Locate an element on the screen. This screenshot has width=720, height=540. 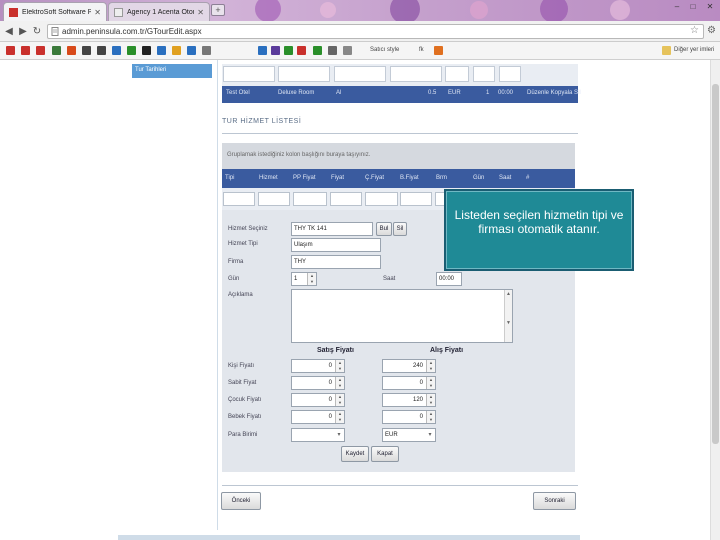
bookmark-label: fk is located at coordinates (421, 50).